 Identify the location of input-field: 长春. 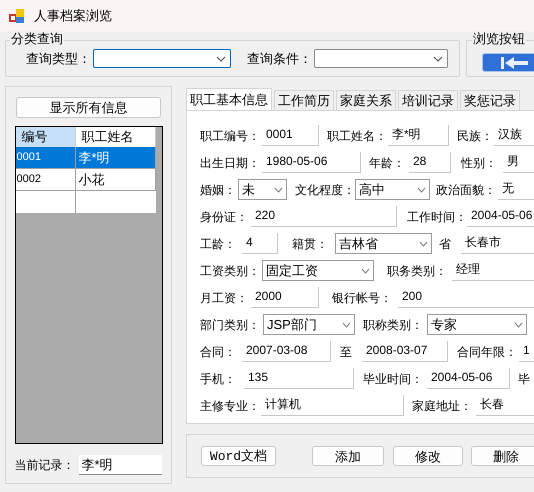
(505, 405).